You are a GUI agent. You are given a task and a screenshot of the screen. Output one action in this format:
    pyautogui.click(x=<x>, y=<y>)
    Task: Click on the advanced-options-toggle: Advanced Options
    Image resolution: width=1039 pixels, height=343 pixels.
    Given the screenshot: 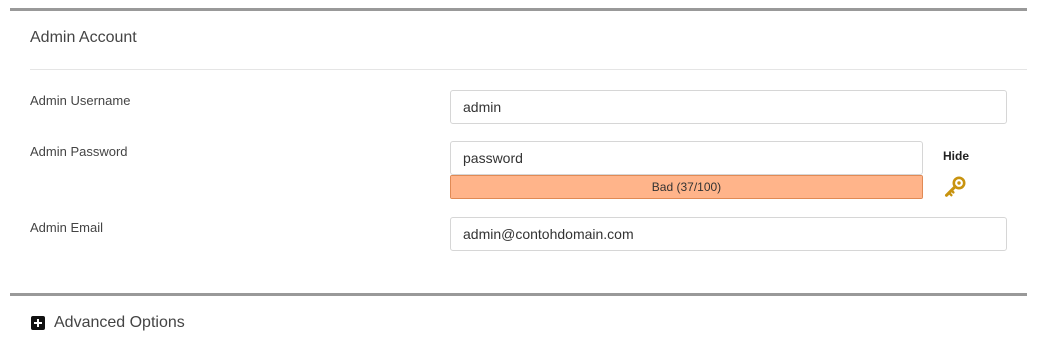 What is the action you would take?
    pyautogui.click(x=108, y=323)
    